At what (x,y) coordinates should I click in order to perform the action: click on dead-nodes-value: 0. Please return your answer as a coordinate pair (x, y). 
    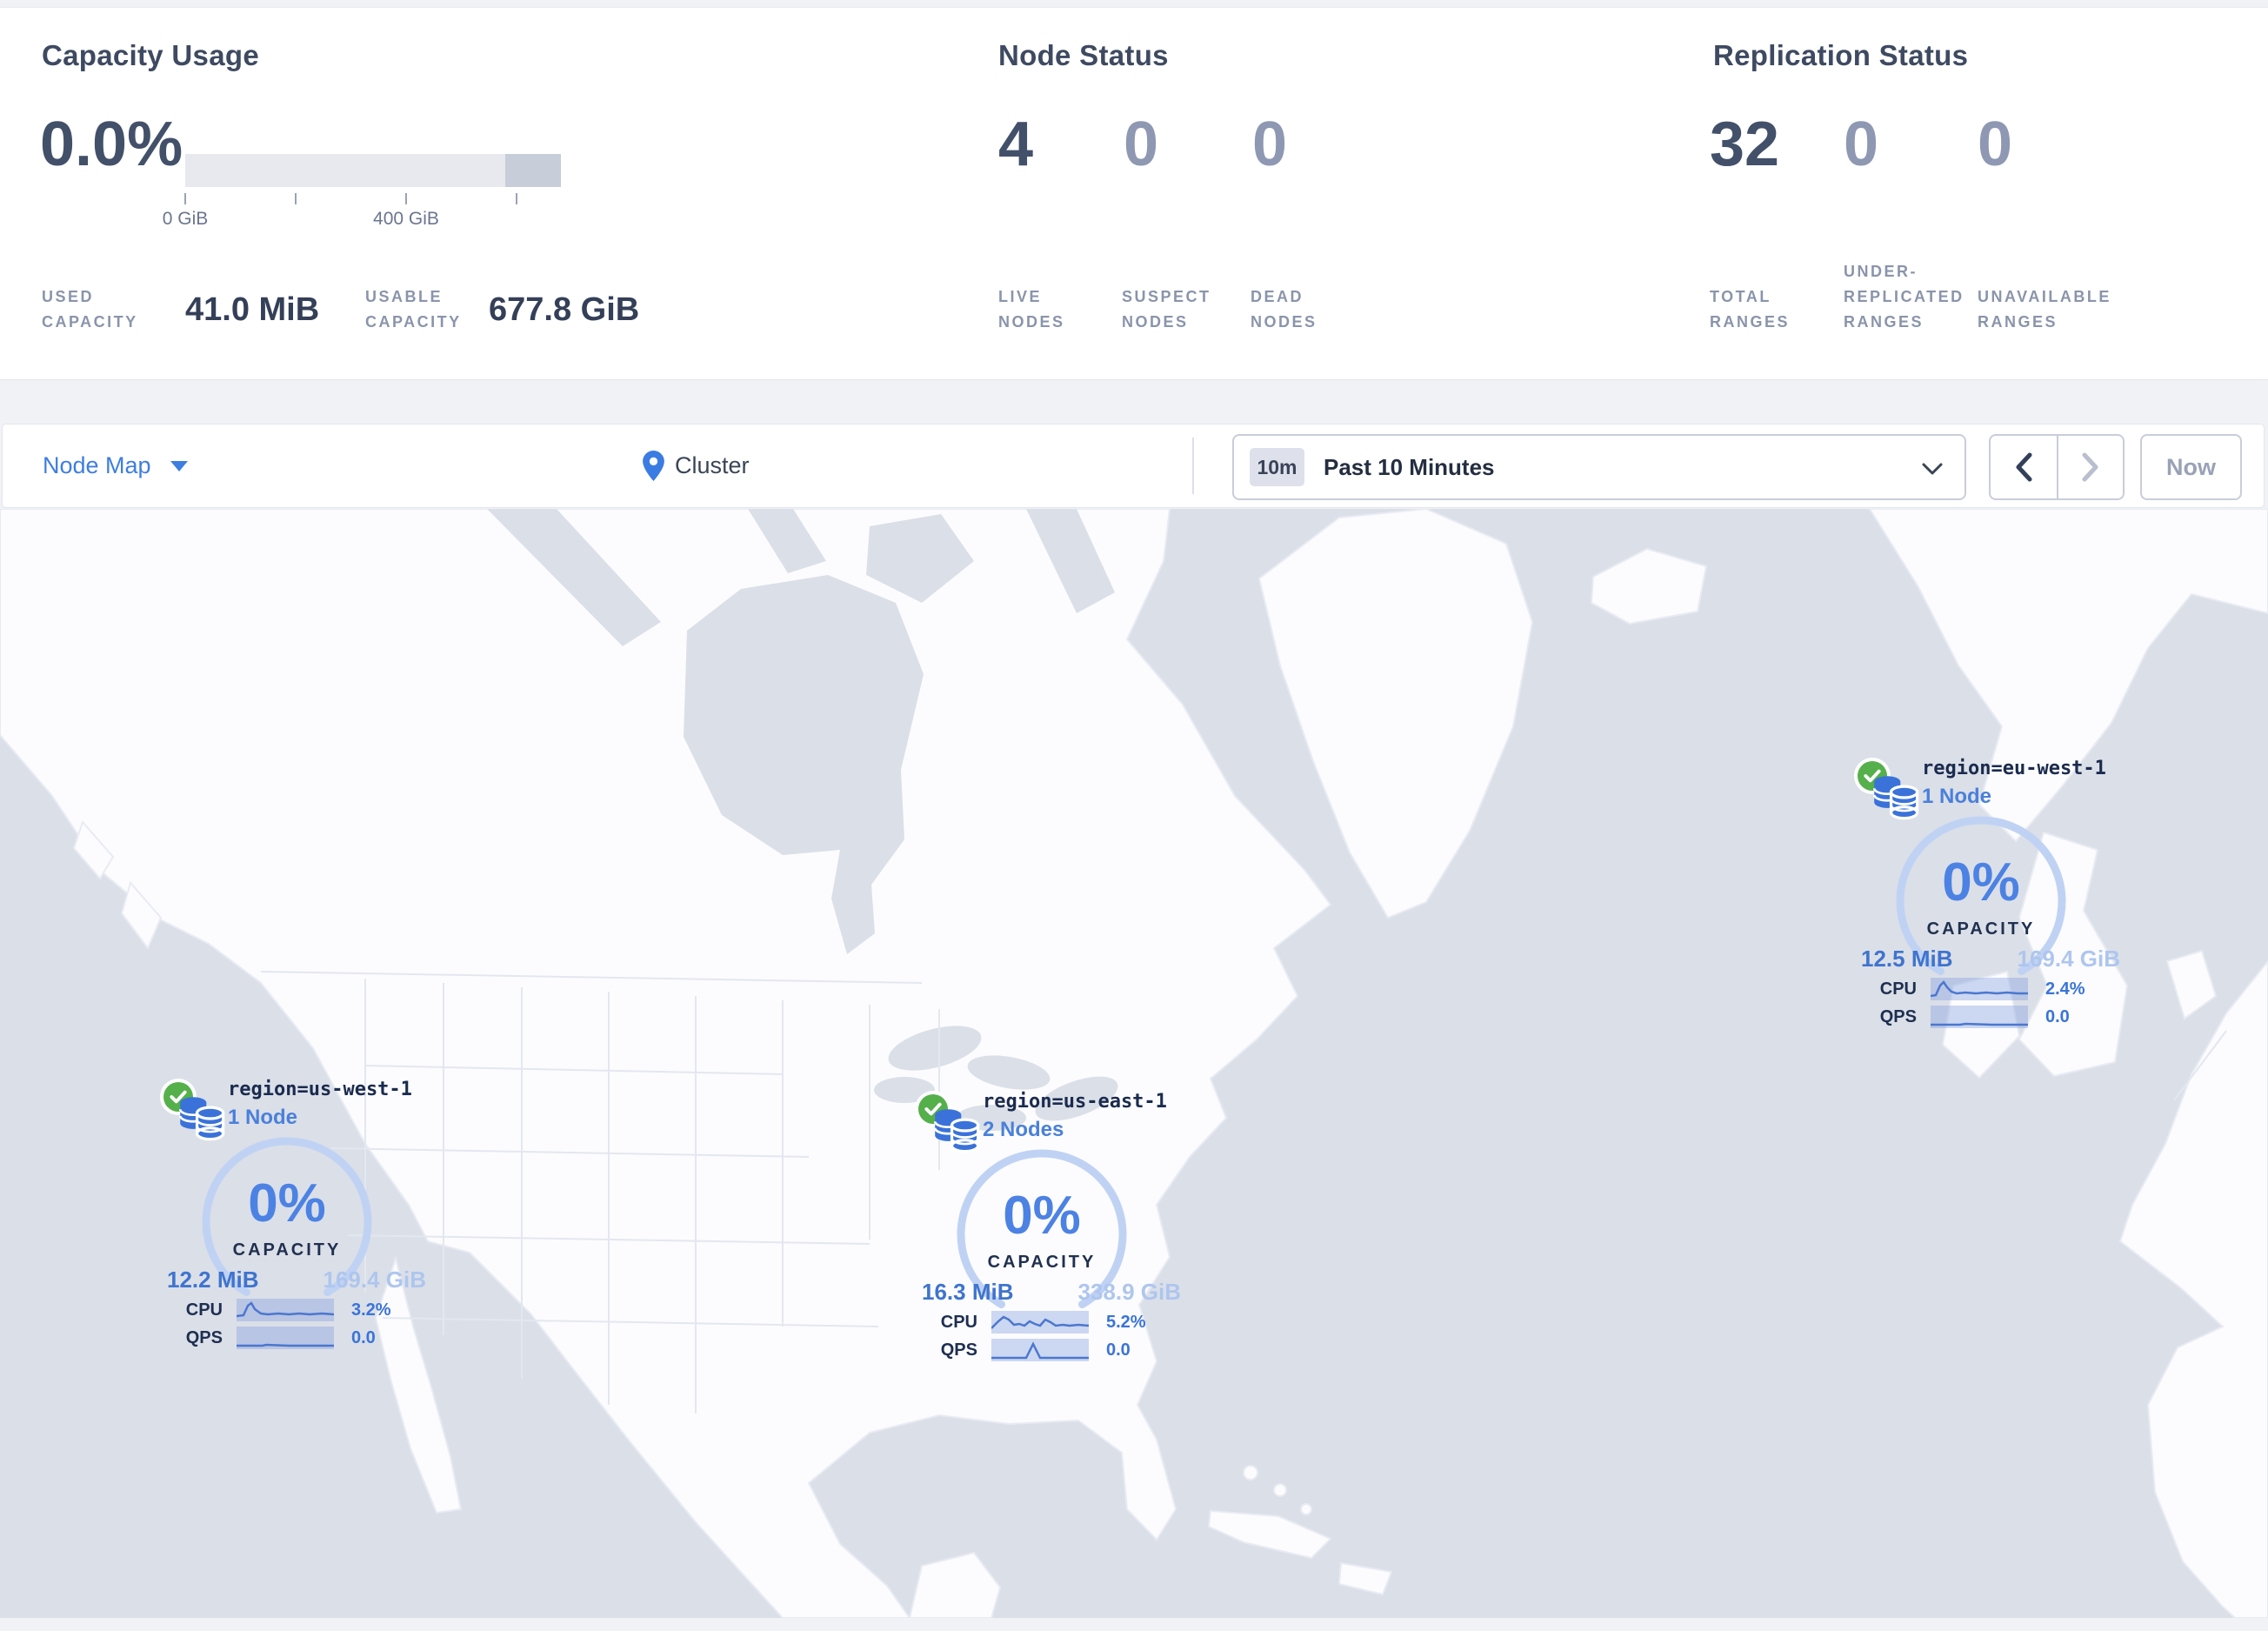
    Looking at the image, I should click on (1270, 144).